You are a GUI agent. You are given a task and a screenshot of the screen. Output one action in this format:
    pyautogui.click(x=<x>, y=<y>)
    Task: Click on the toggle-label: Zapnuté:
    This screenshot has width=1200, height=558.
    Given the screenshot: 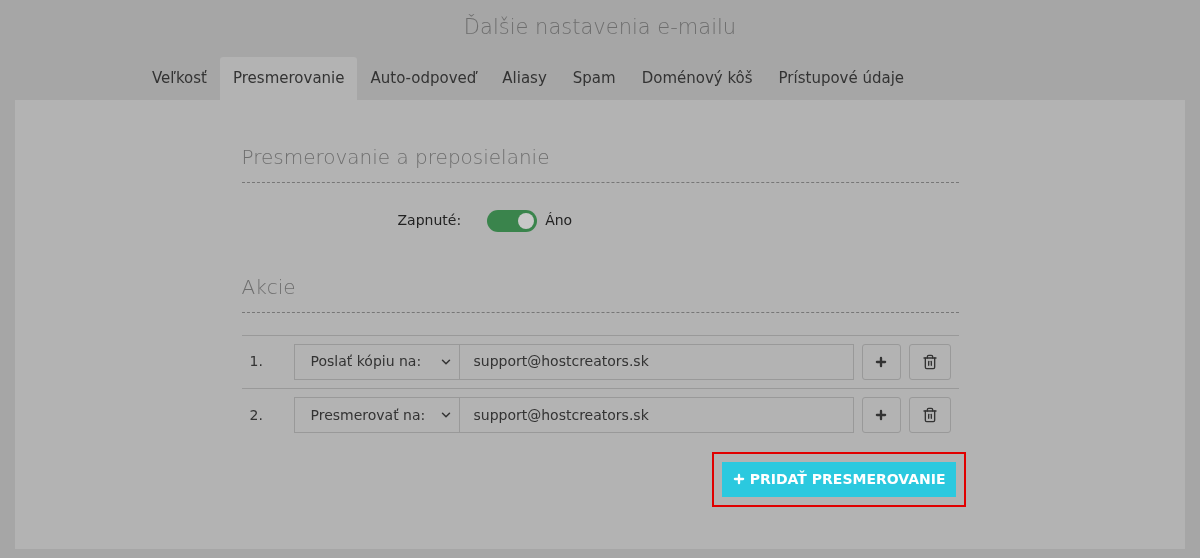 What is the action you would take?
    pyautogui.click(x=429, y=220)
    